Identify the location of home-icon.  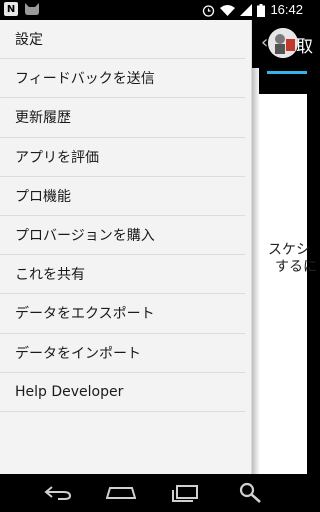
(121, 493).